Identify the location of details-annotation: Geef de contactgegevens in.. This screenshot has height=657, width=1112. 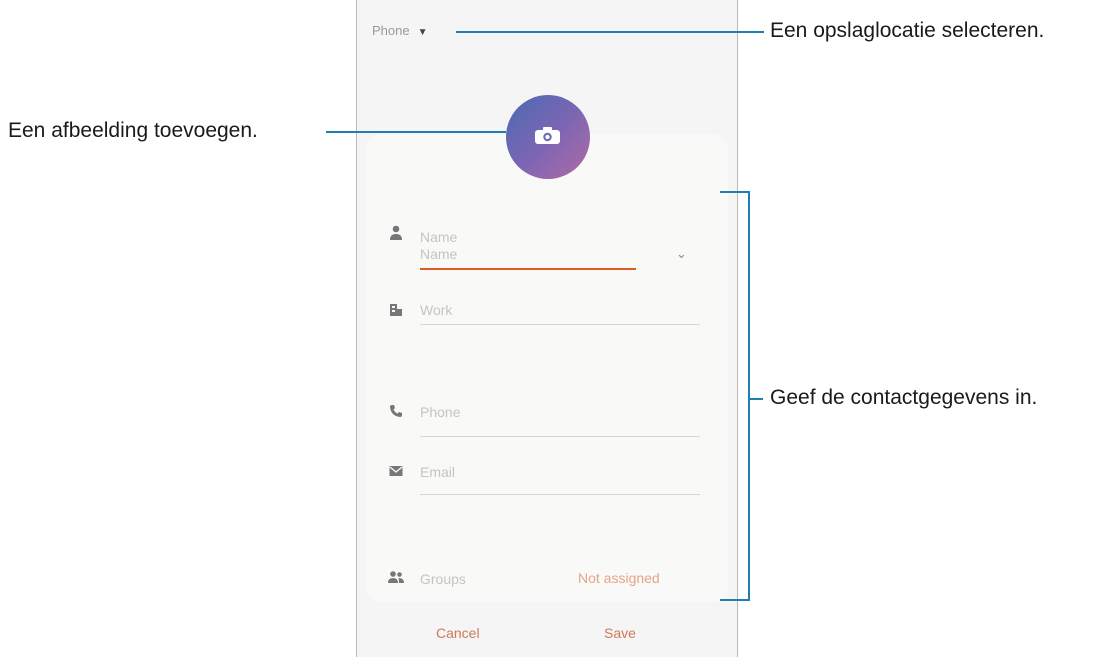
(904, 397).